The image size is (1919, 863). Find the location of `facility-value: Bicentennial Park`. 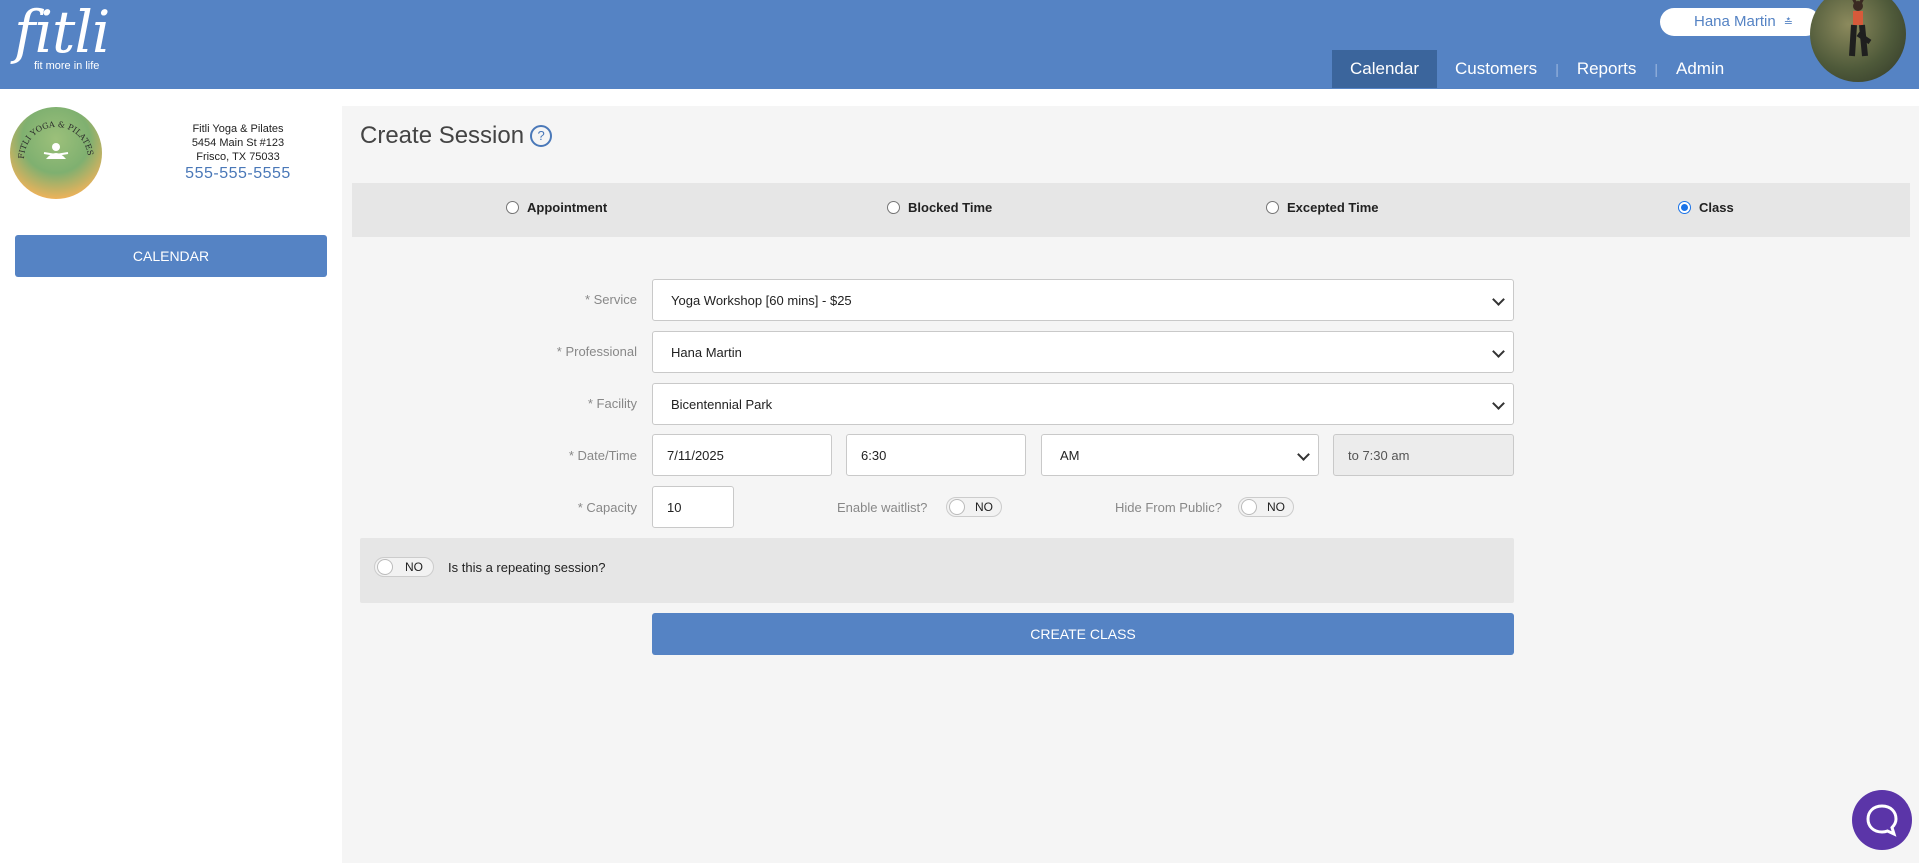

facility-value: Bicentennial Park is located at coordinates (722, 404).